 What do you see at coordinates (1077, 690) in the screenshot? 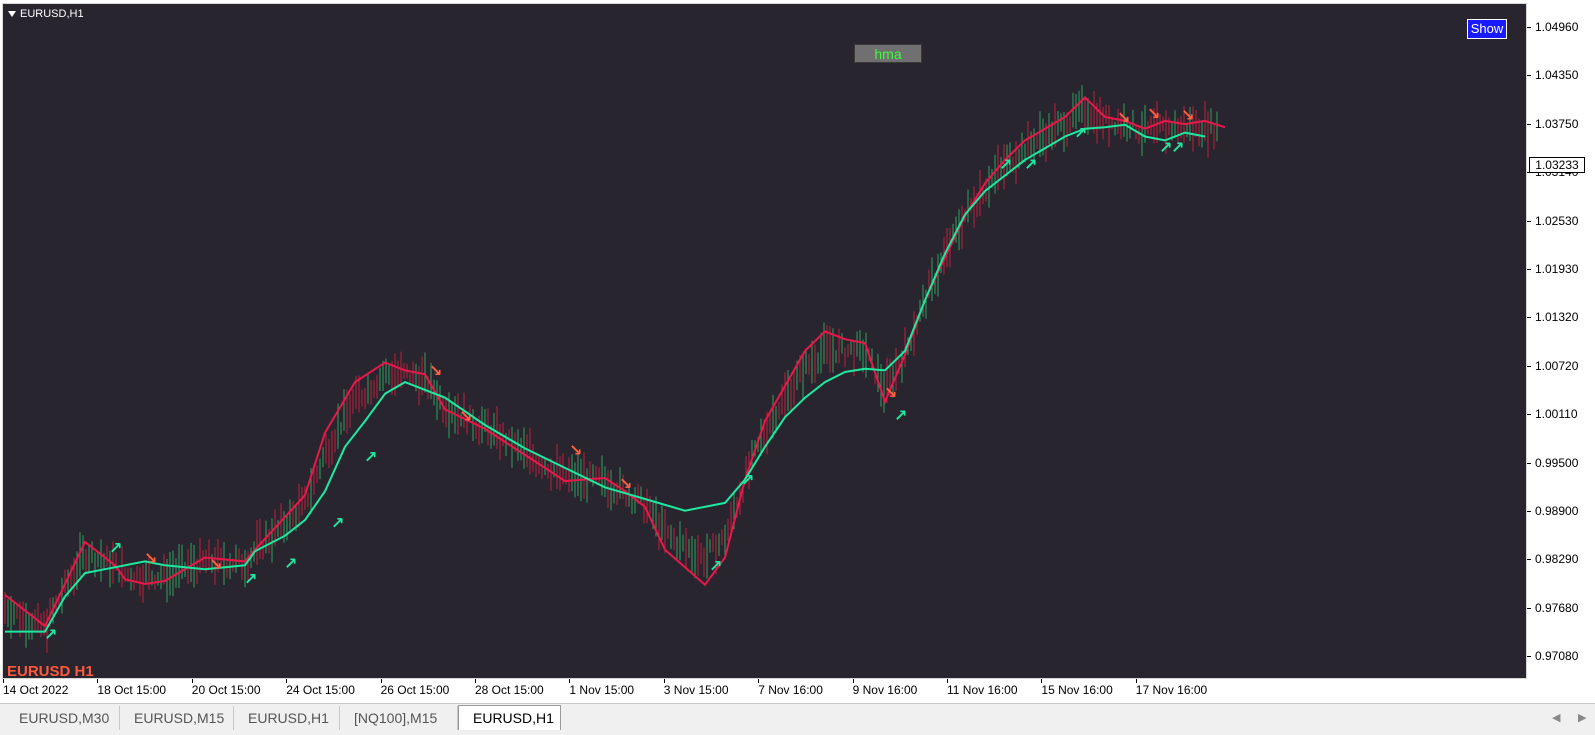
I see `time-label: 15 Nov 16:00` at bounding box center [1077, 690].